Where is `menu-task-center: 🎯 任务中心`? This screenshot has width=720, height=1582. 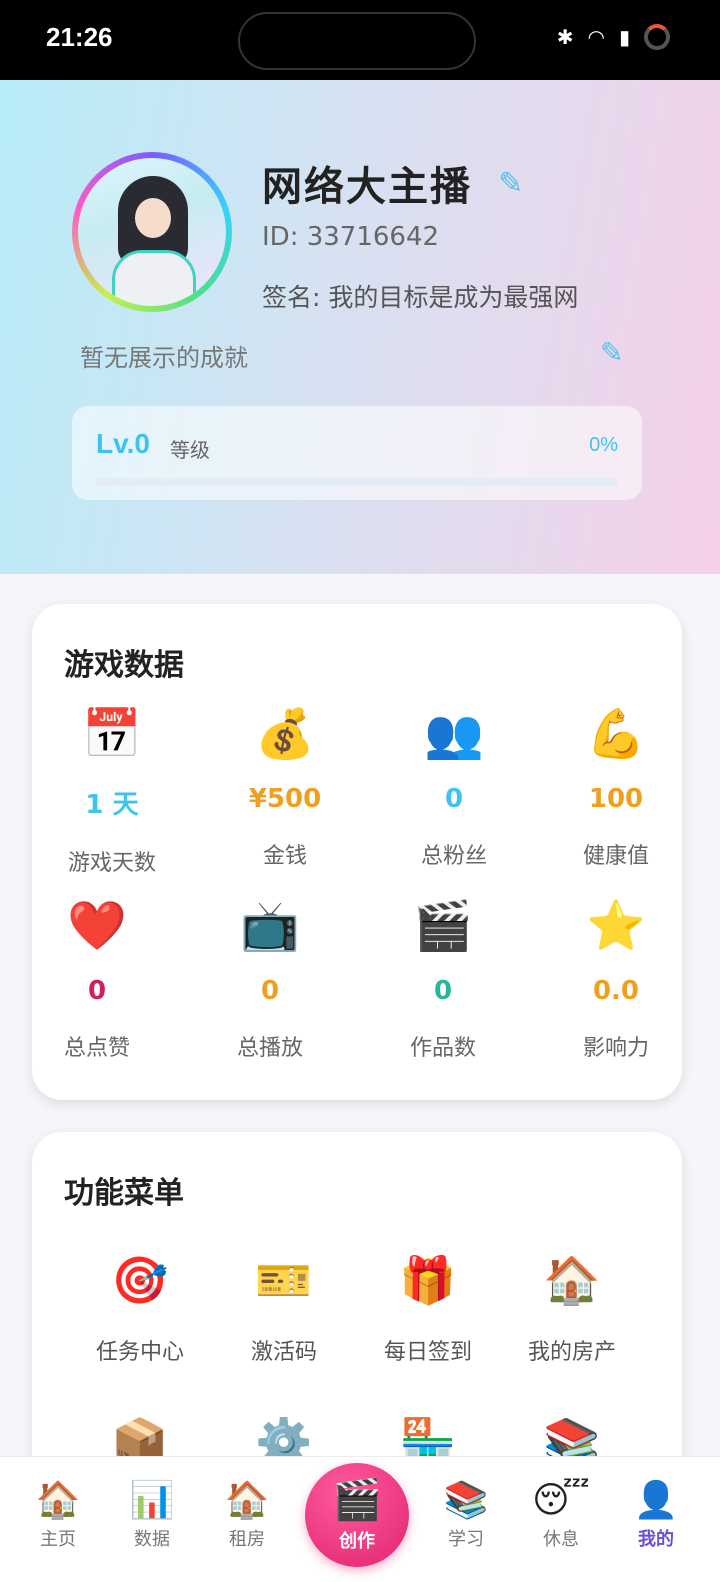 menu-task-center: 🎯 任务中心 is located at coordinates (140, 1309).